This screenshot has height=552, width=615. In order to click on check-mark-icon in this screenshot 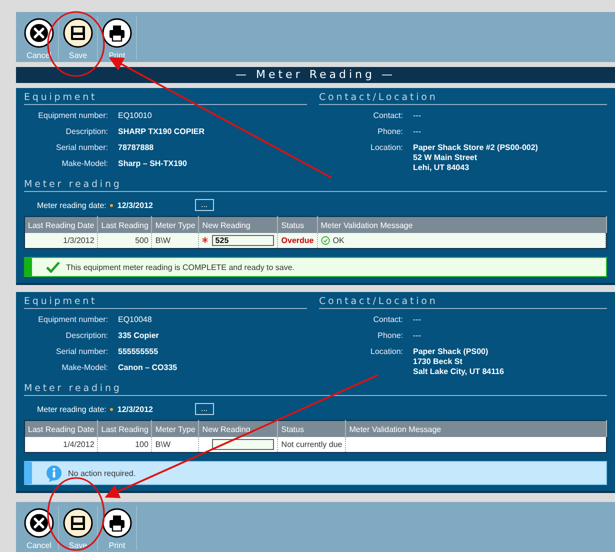, I will do `click(53, 267)`.